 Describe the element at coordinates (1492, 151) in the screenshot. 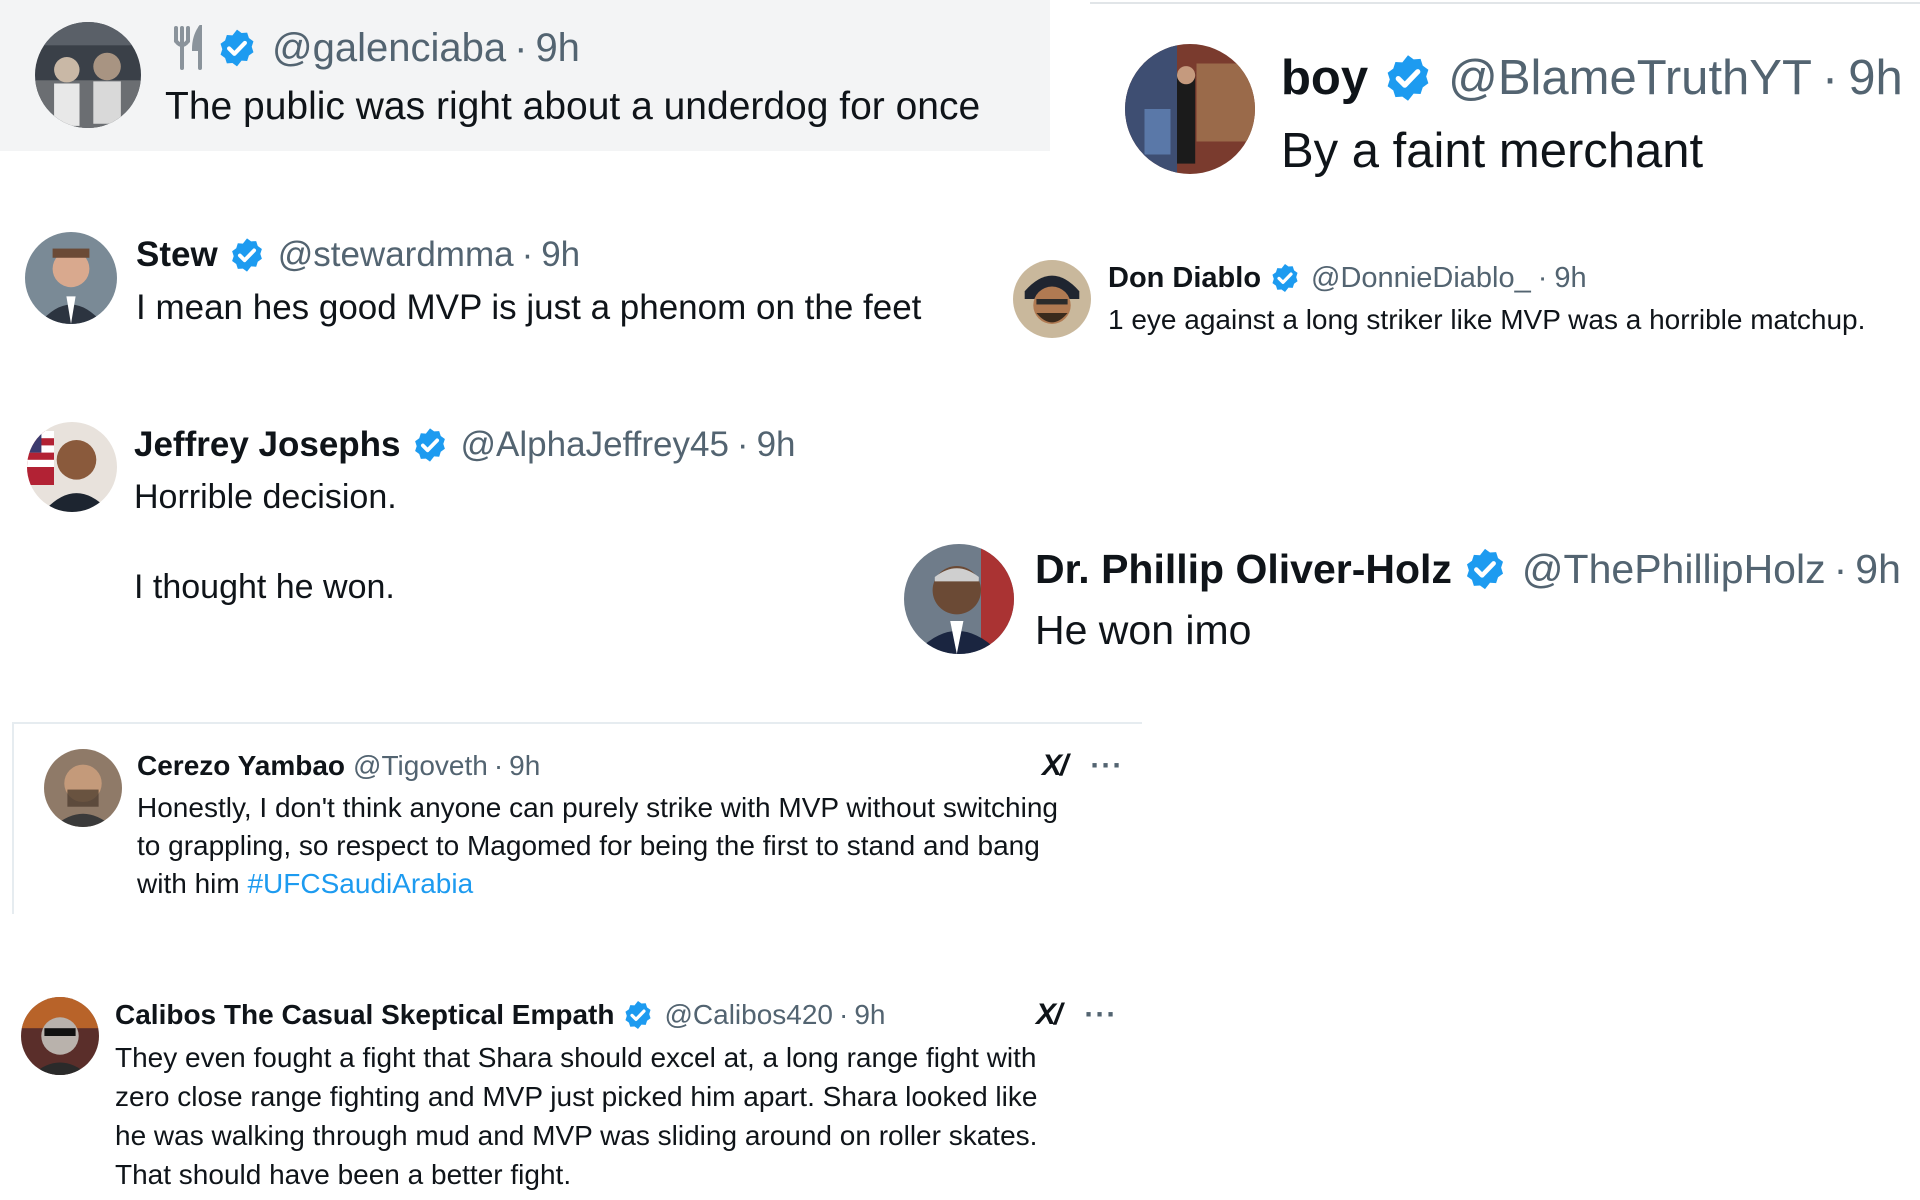

I see `tweet-text: By a faint merchant` at that location.